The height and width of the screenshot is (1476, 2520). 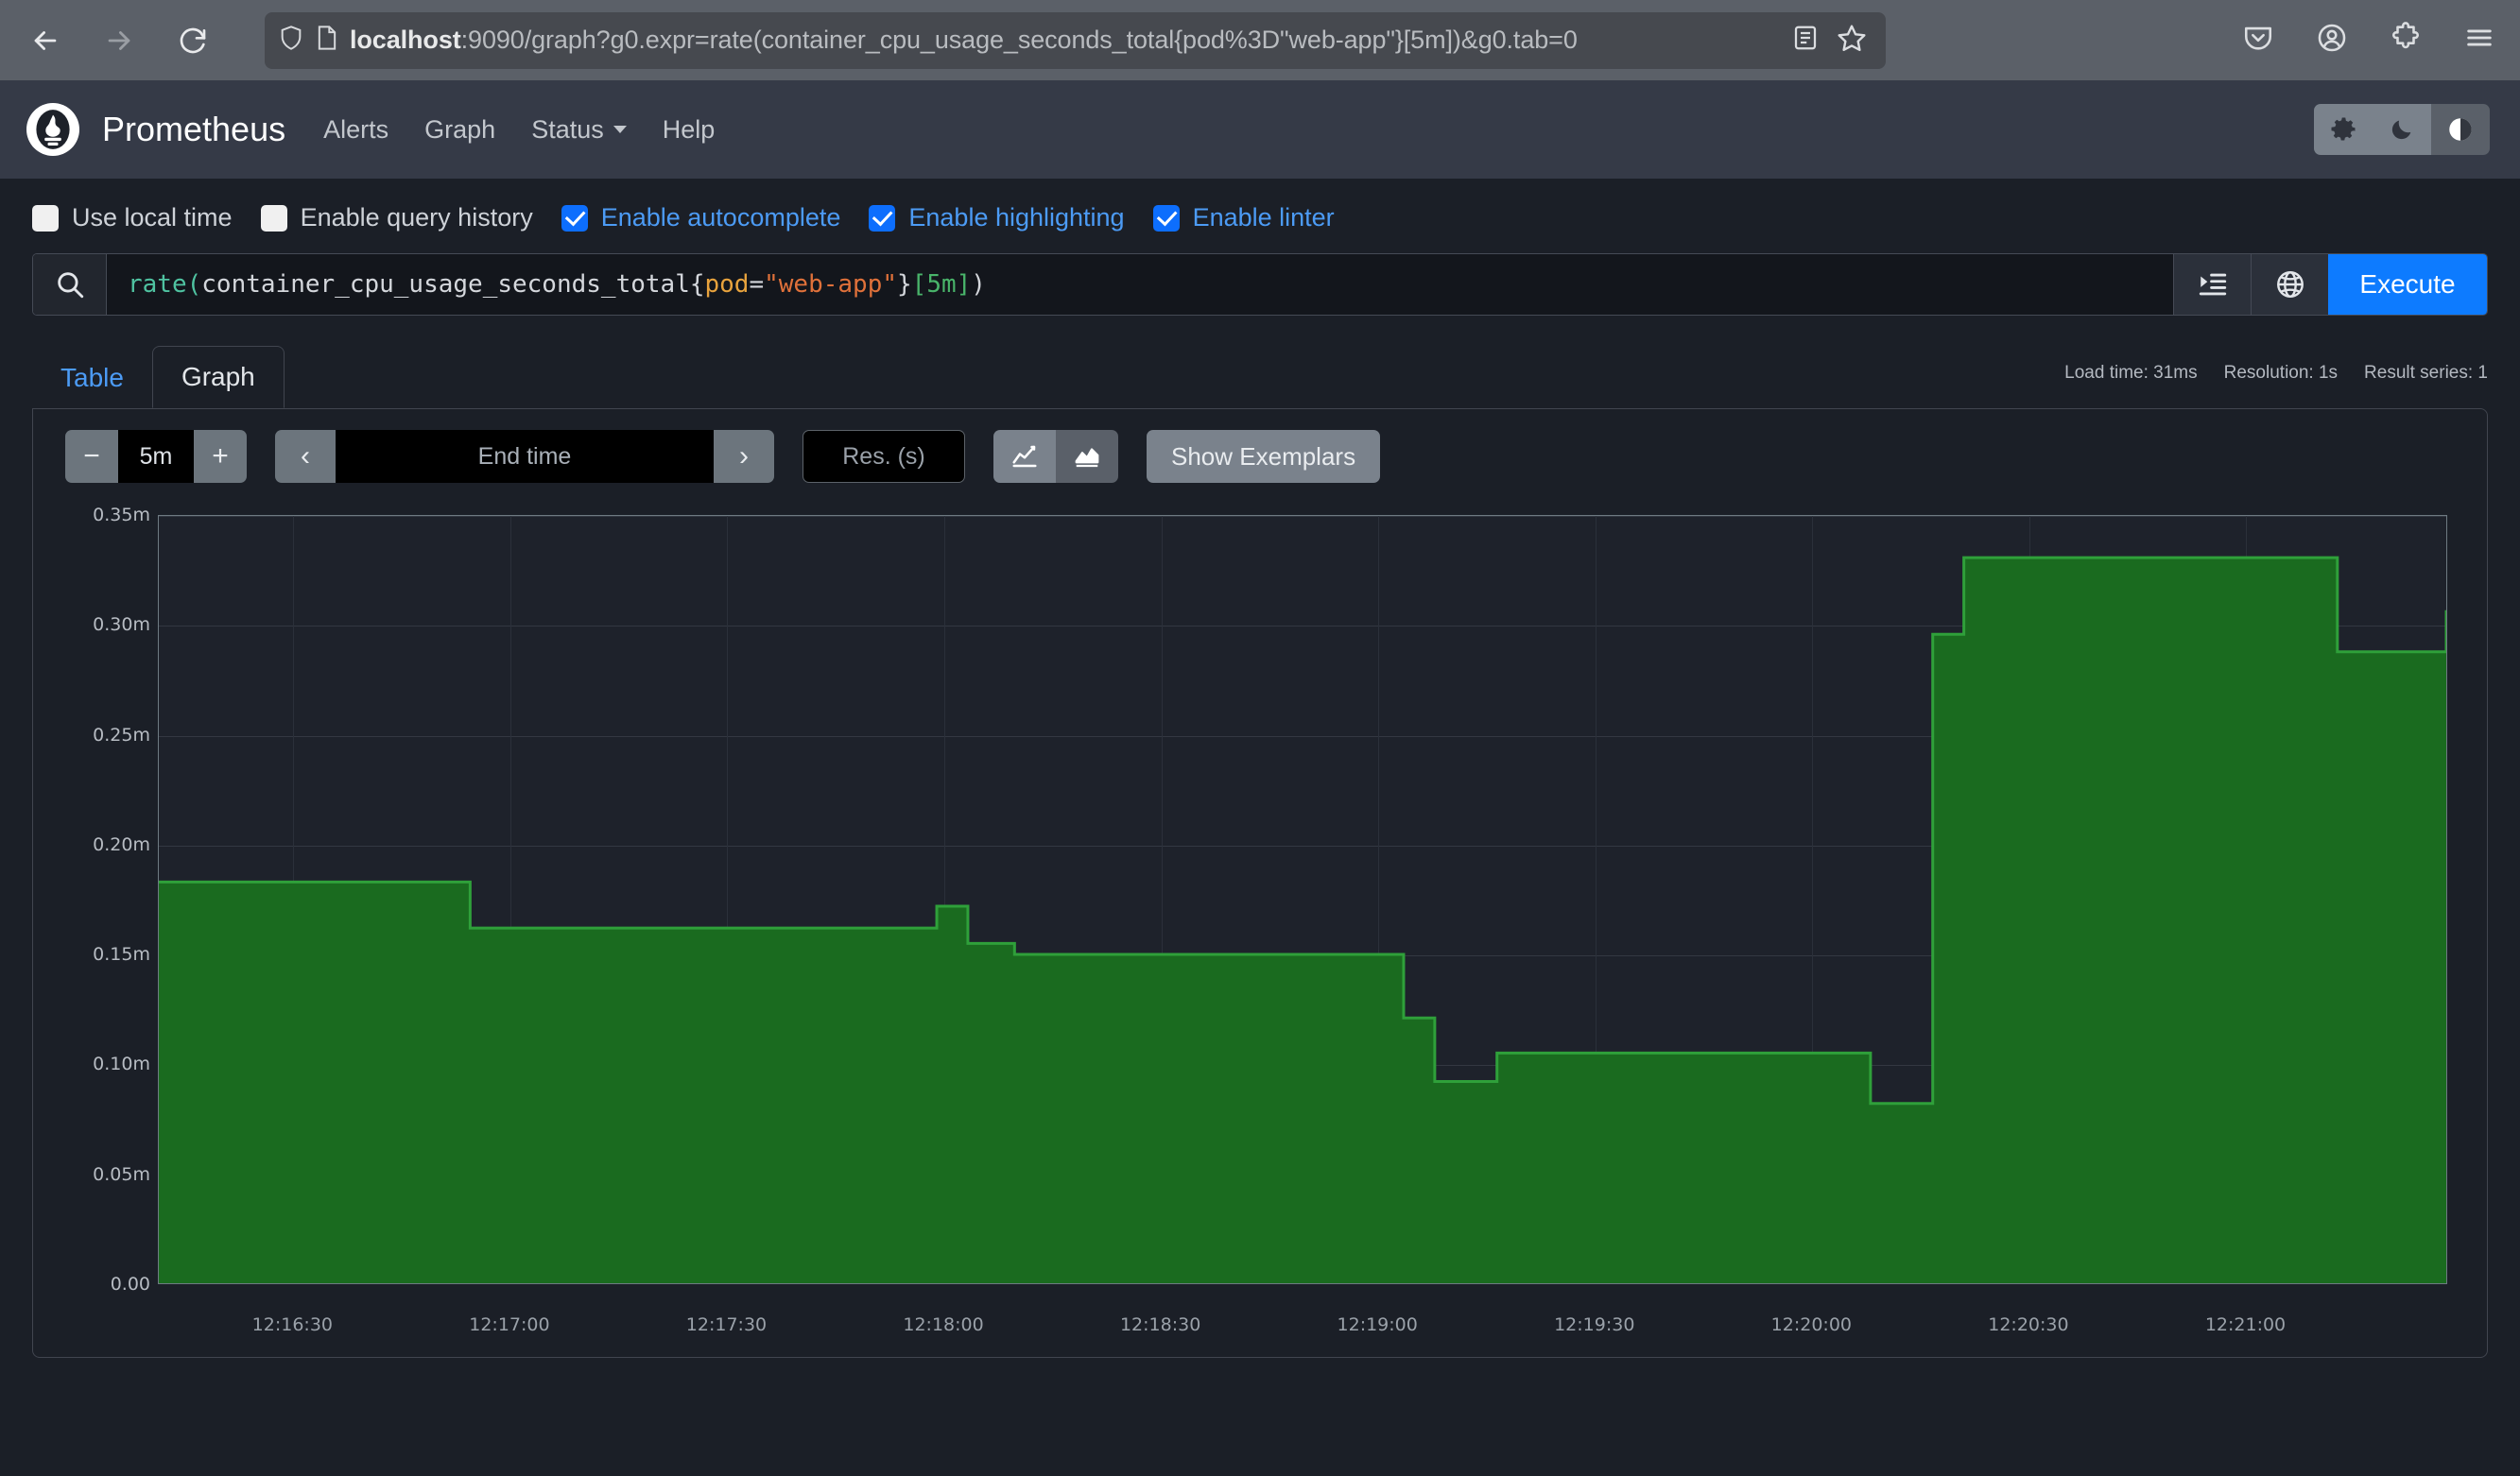 I want to click on extensions-puzzle-icon, so click(x=2406, y=40).